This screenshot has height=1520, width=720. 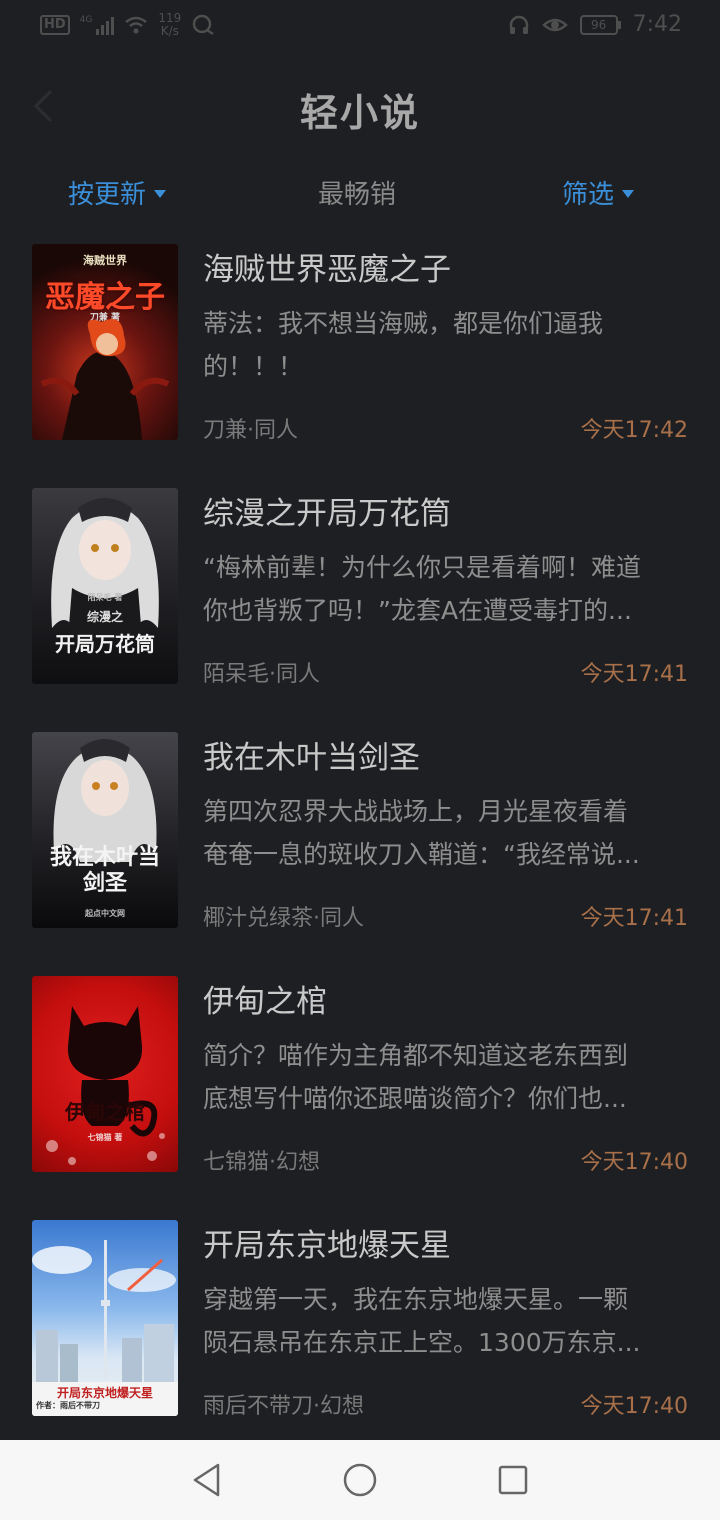 I want to click on battery-icon: 96, so click(x=600, y=24).